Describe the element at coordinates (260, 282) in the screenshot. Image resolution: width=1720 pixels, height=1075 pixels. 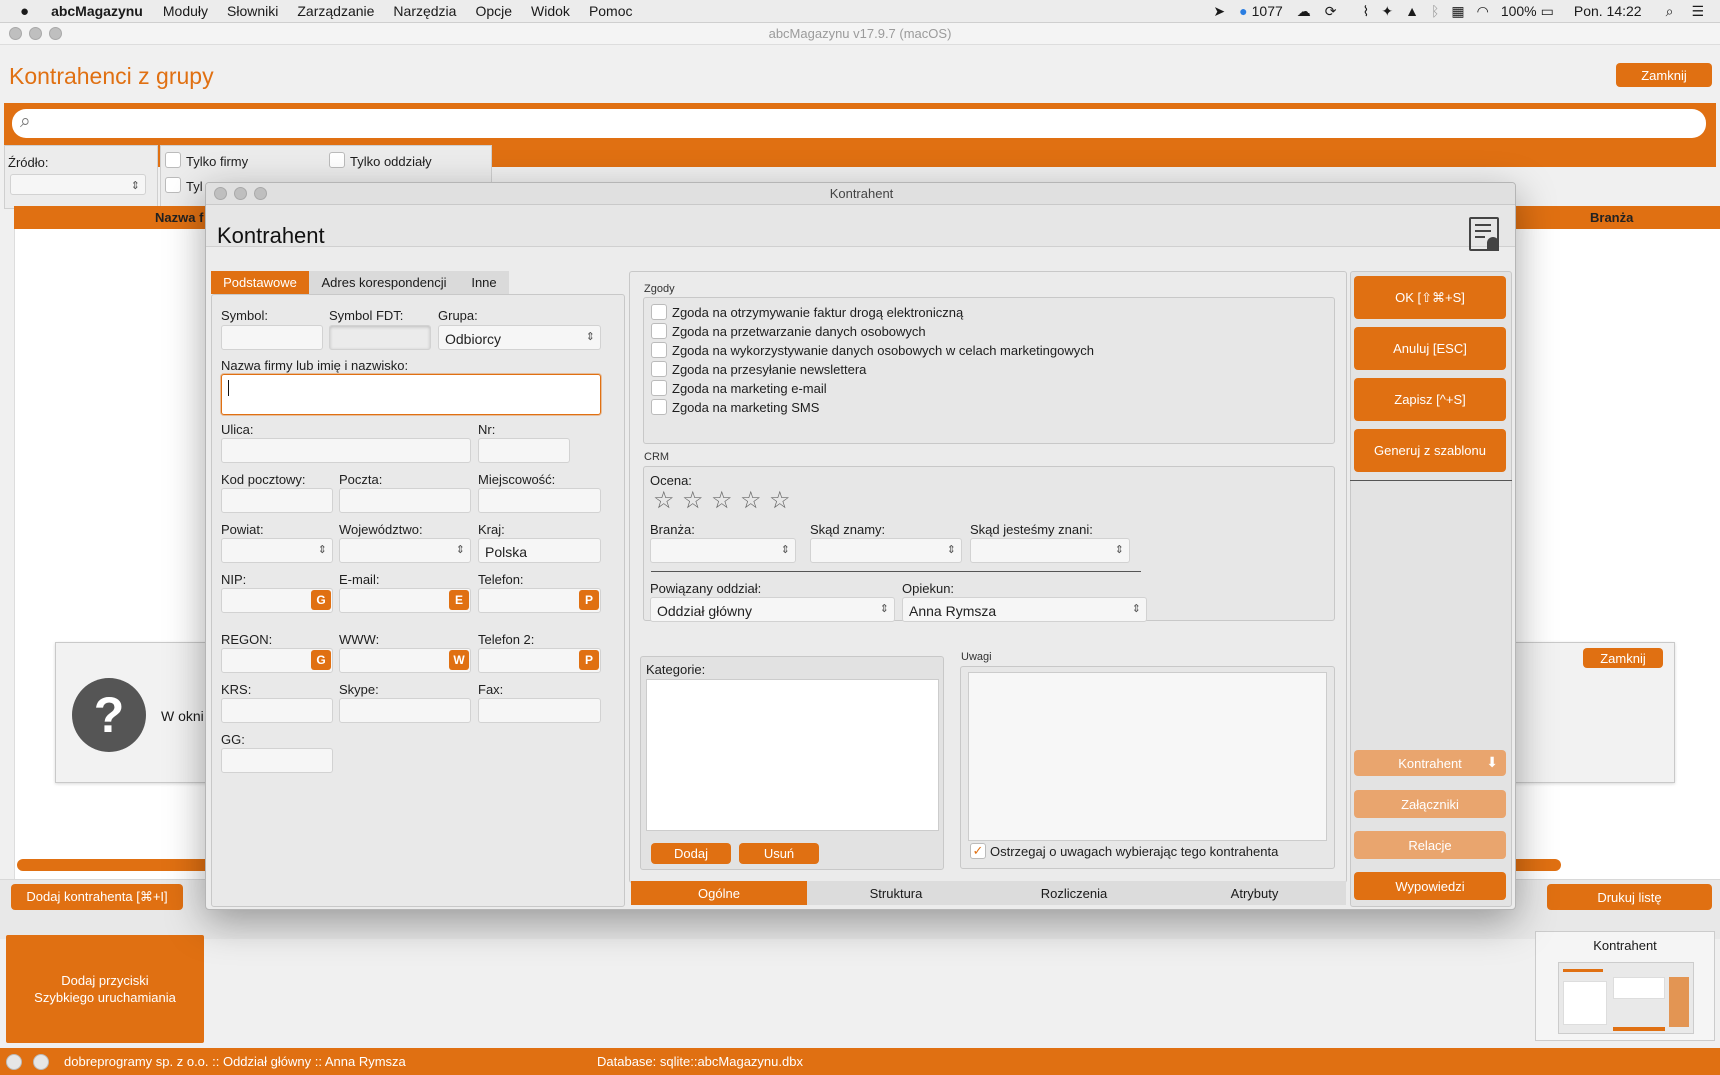
I see `tab-podstawowe: Podstawowe` at that location.